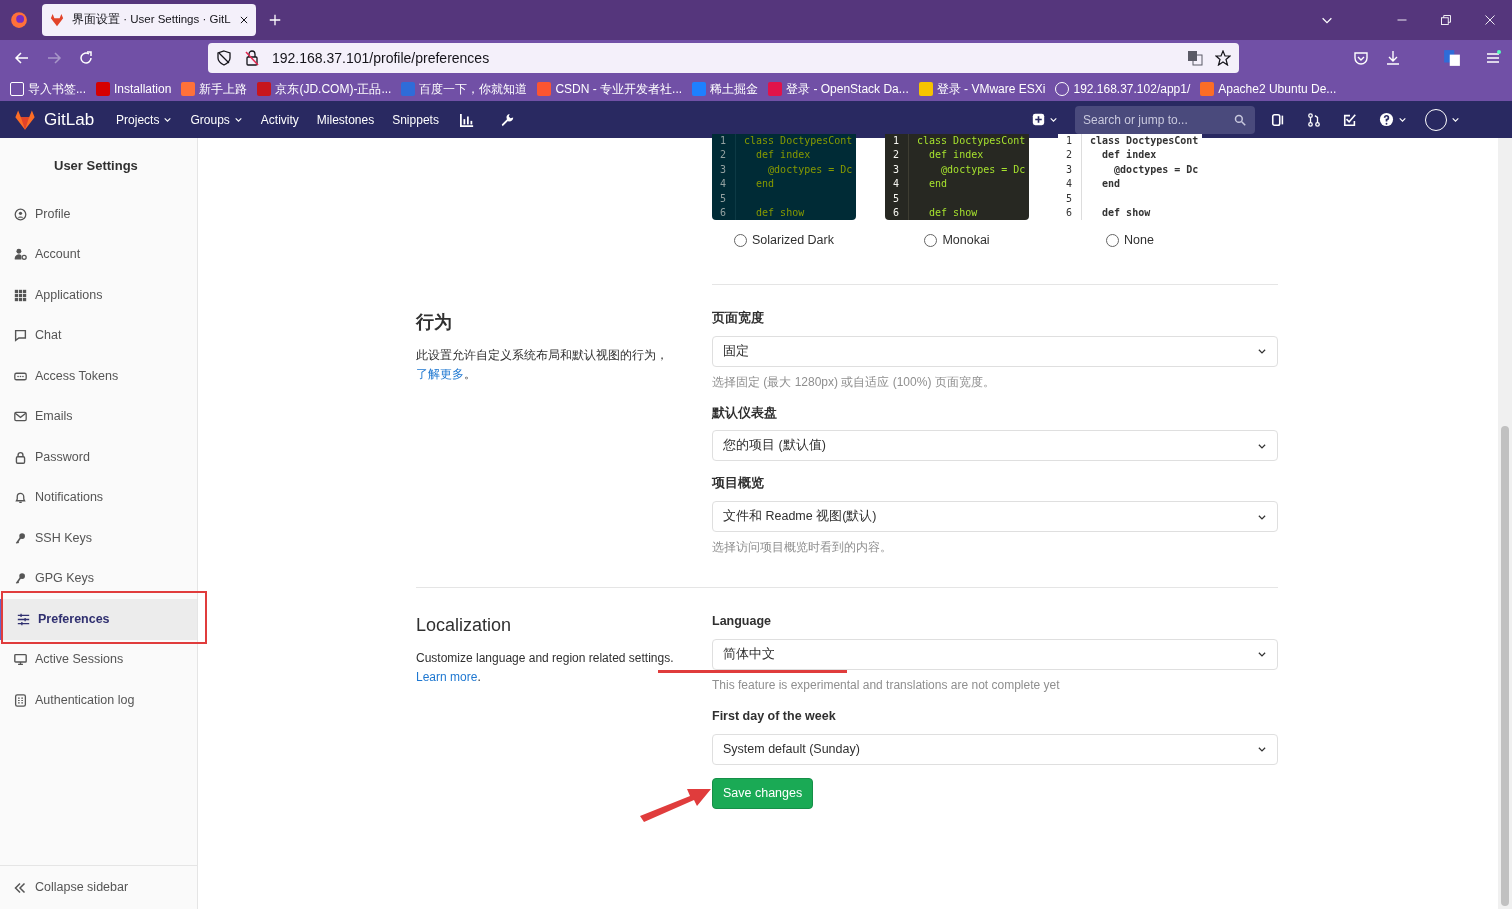  Describe the element at coordinates (54, 58) in the screenshot. I see `forward-icon` at that location.